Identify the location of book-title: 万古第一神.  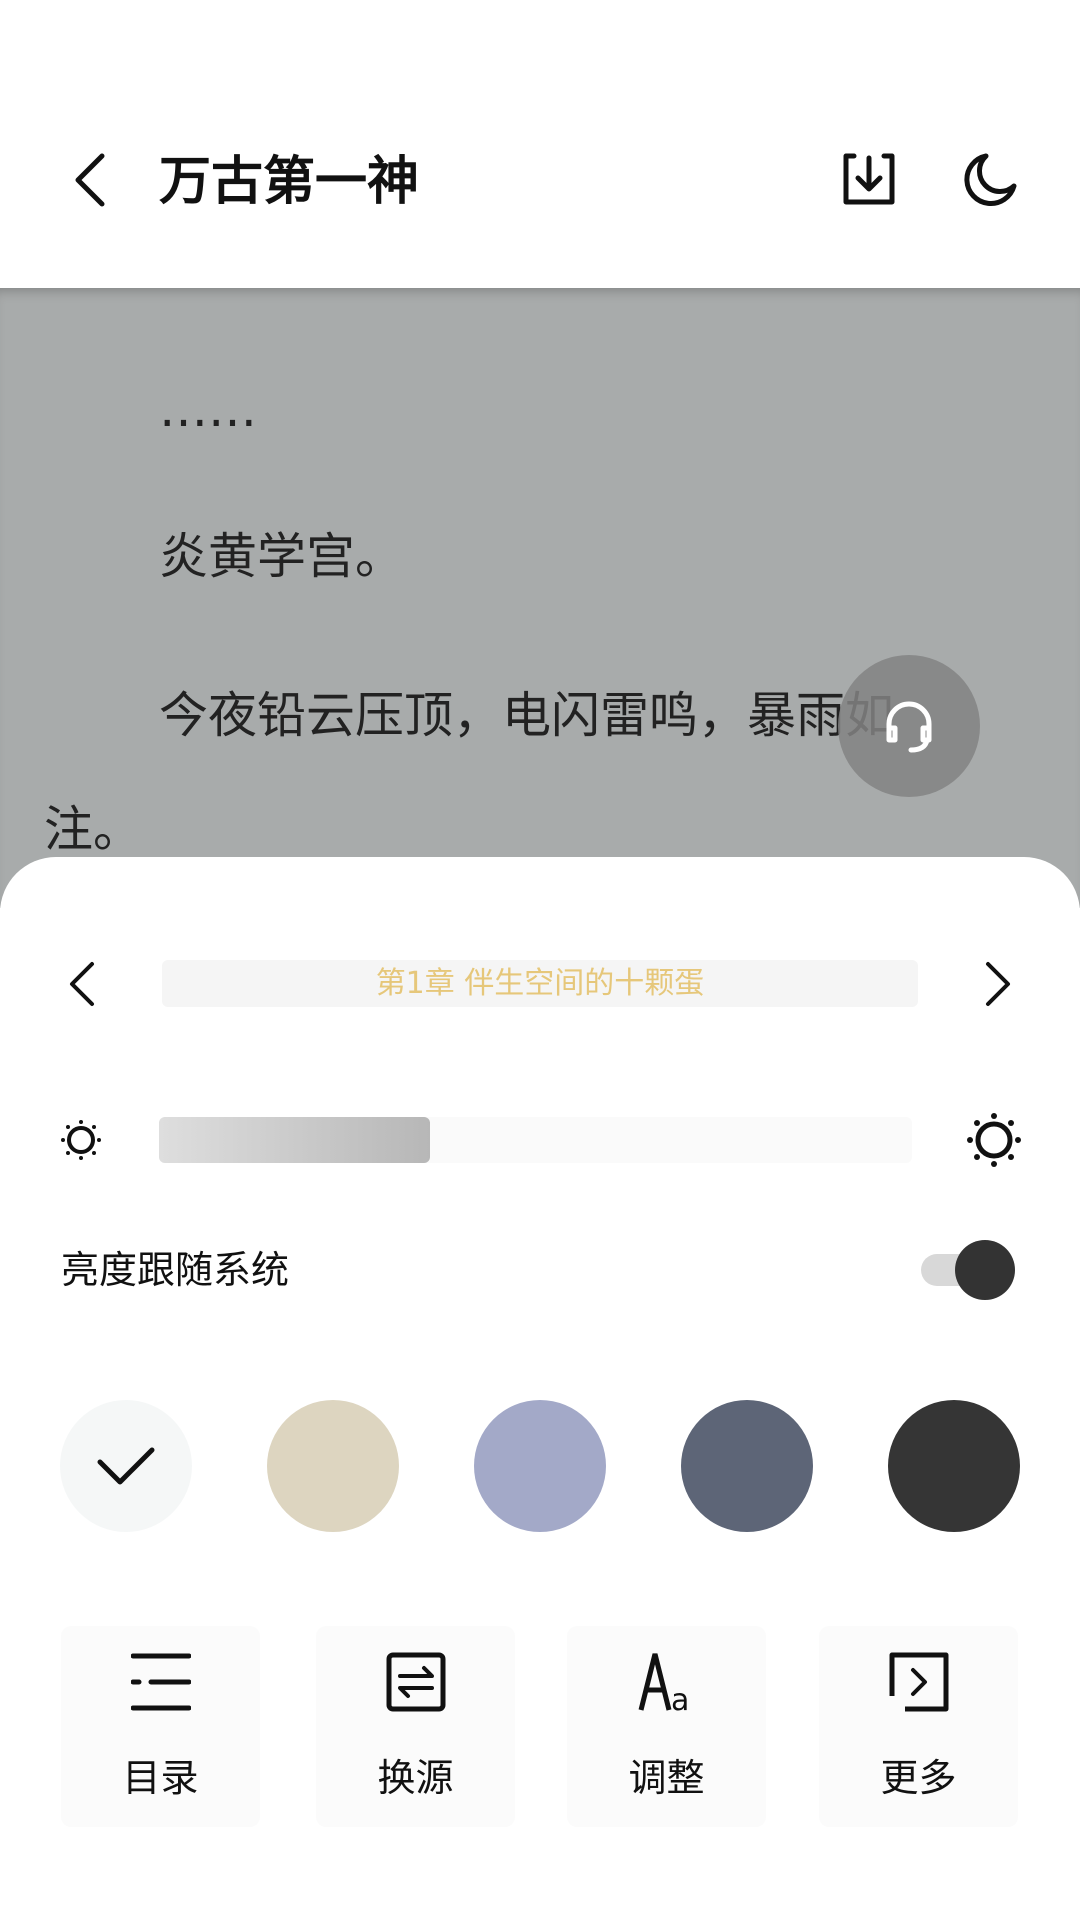
(289, 182).